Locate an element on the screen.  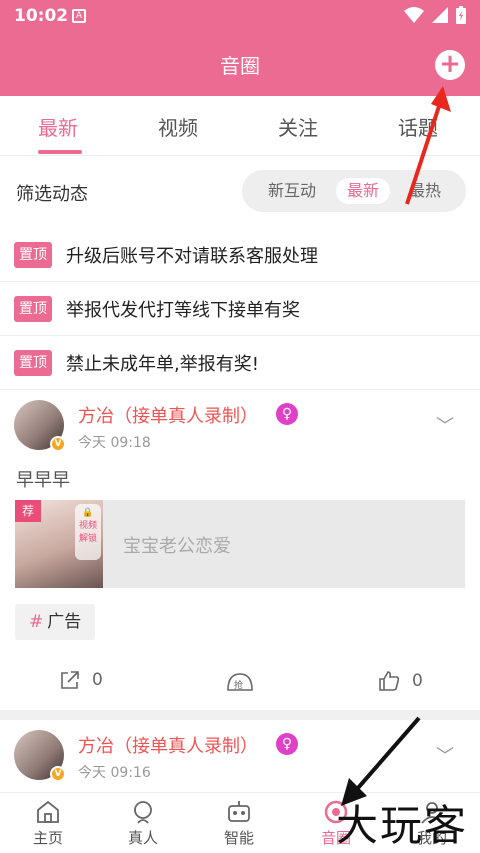
post-text: 早早早 is located at coordinates (43, 480).